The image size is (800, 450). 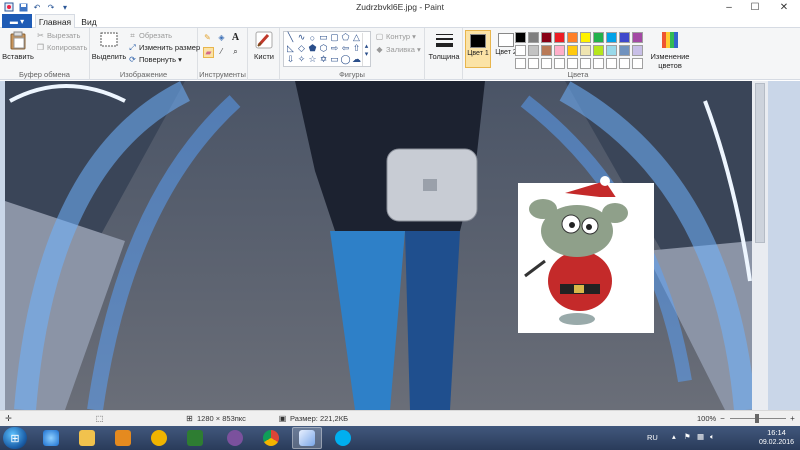 What do you see at coordinates (444, 45) in the screenshot?
I see `thickness-button: Толщина` at bounding box center [444, 45].